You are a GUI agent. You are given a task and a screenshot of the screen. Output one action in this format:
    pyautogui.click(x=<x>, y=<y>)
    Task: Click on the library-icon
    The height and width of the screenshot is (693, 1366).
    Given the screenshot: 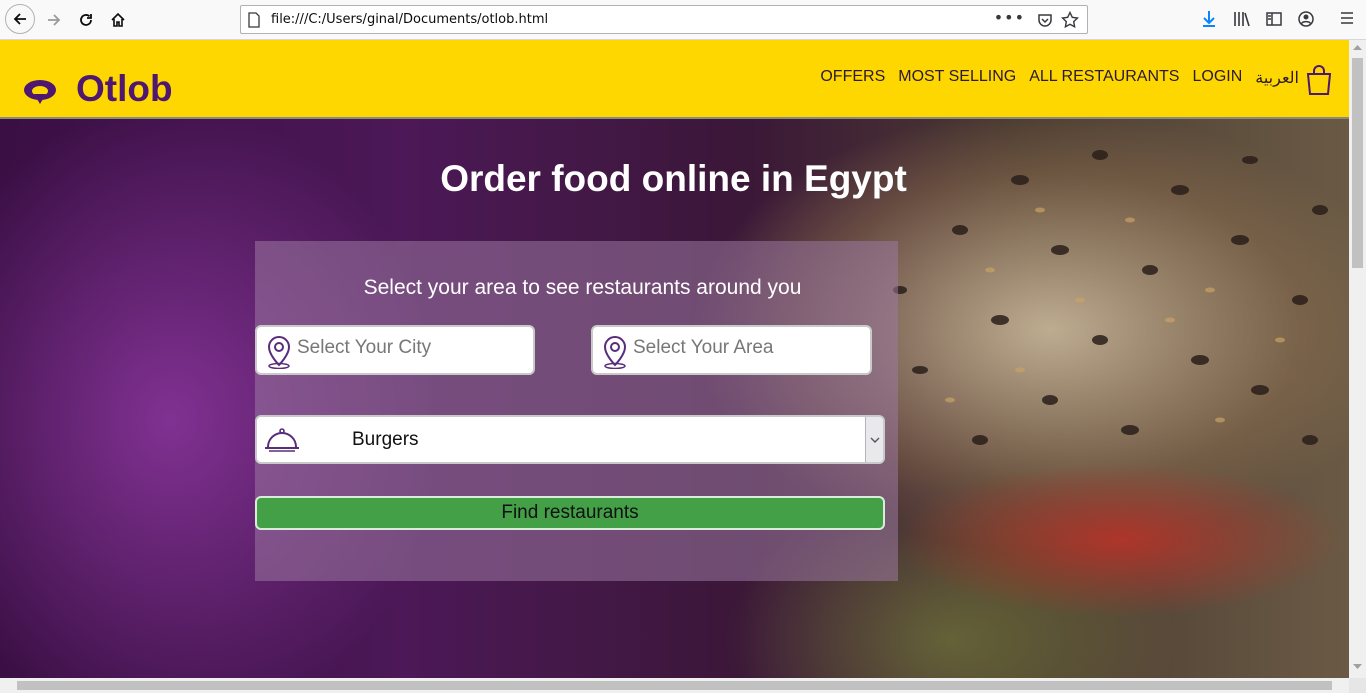 What is the action you would take?
    pyautogui.click(x=1242, y=19)
    